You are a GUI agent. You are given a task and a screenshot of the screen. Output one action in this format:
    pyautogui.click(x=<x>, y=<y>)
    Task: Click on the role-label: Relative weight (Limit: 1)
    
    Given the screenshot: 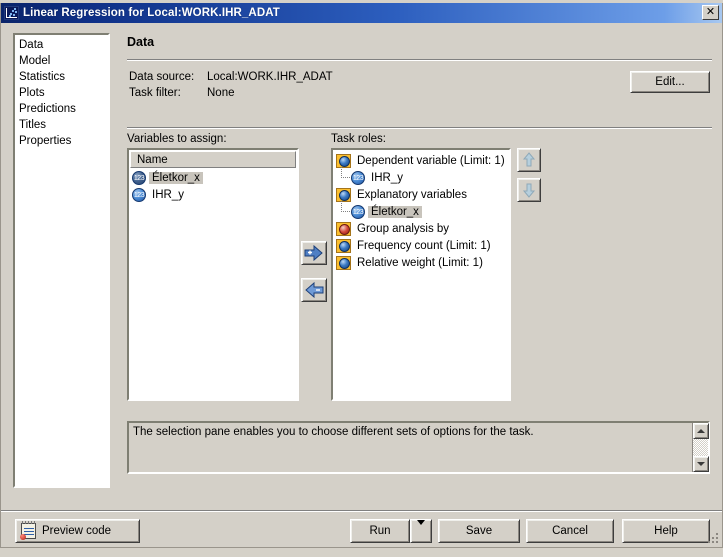 What is the action you would take?
    pyautogui.click(x=420, y=262)
    